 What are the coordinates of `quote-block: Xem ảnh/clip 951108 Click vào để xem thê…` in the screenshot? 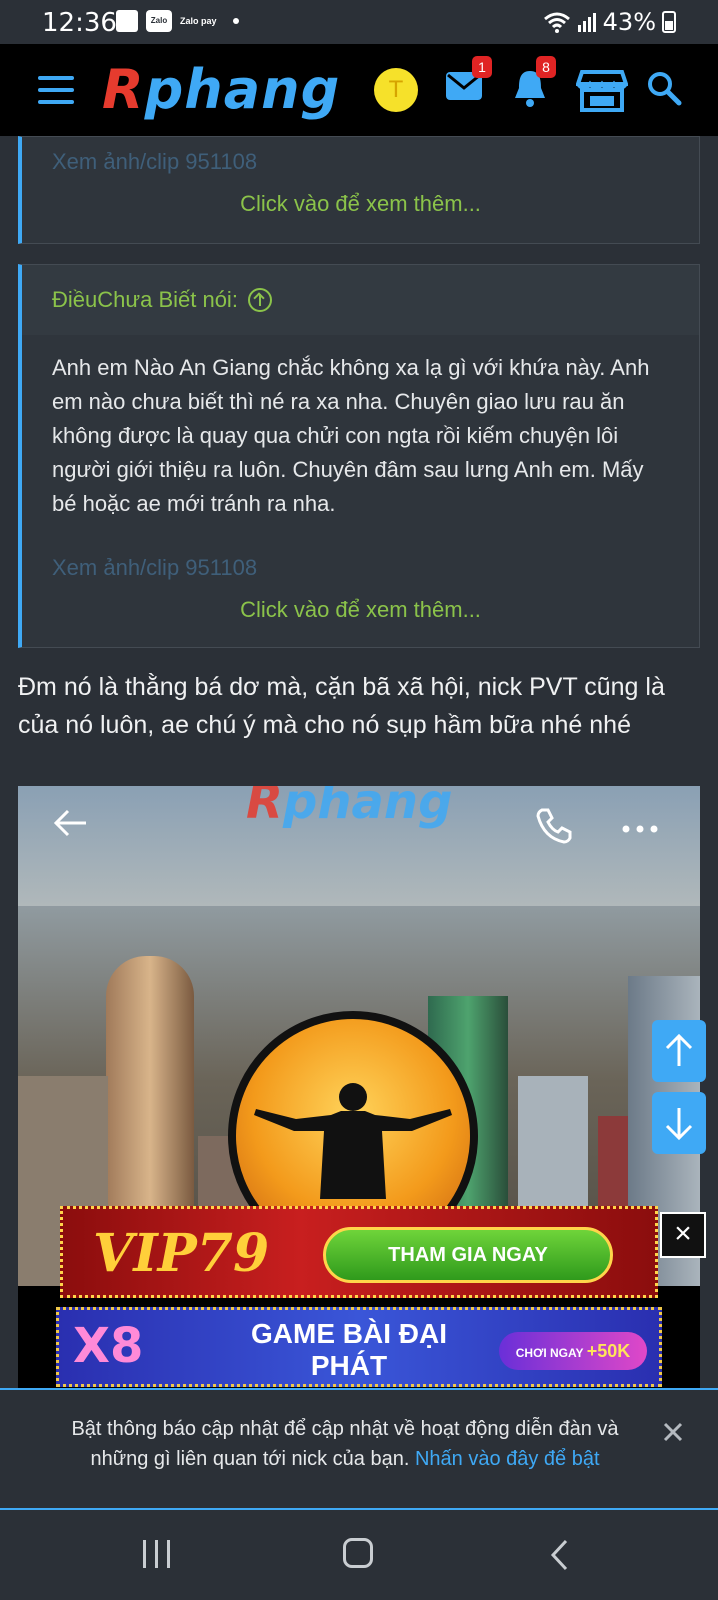 It's located at (359, 190).